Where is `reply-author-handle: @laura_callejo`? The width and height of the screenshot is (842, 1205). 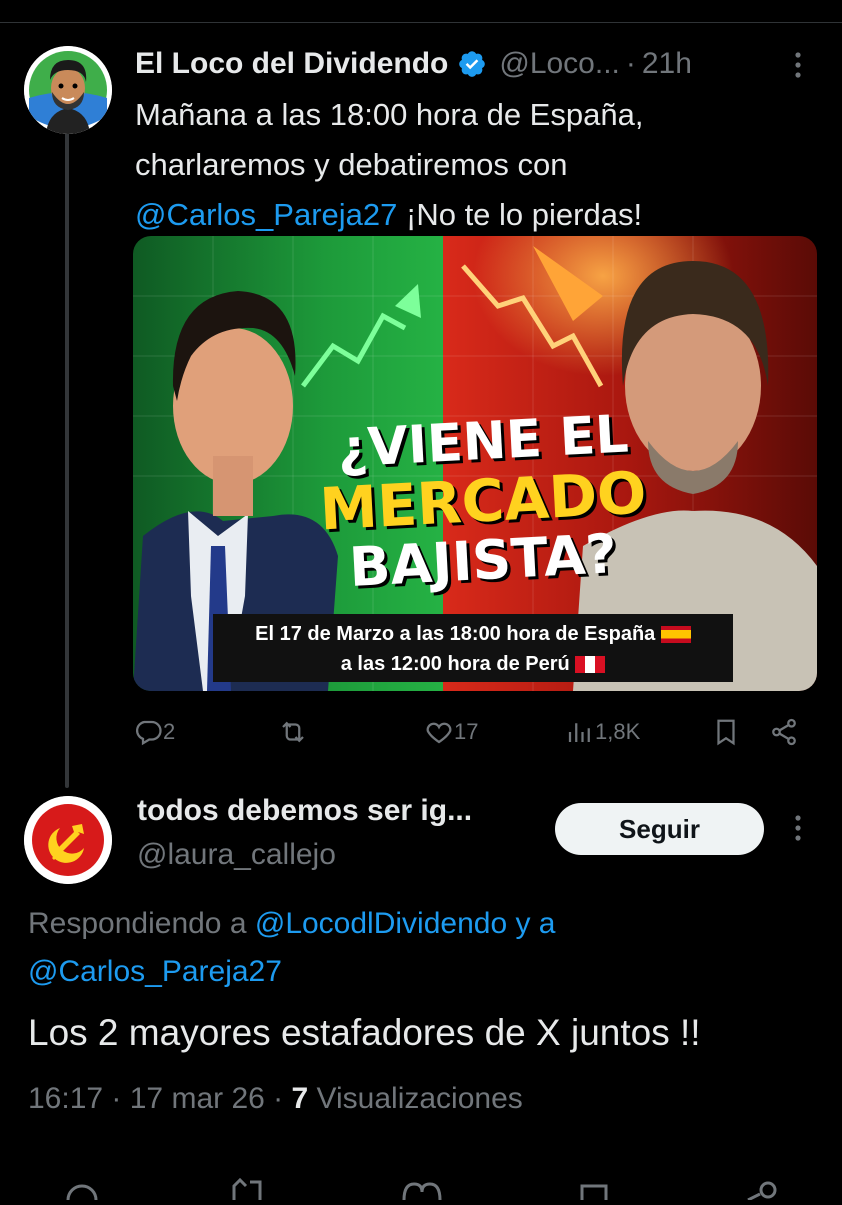 reply-author-handle: @laura_callejo is located at coordinates (236, 855).